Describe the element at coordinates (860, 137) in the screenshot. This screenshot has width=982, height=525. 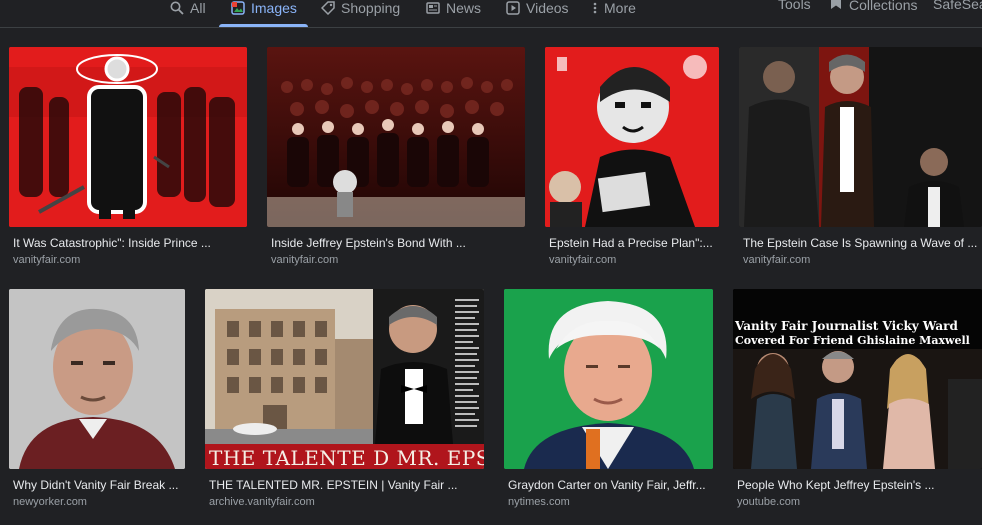
I see `result-4-thumbnail` at that location.